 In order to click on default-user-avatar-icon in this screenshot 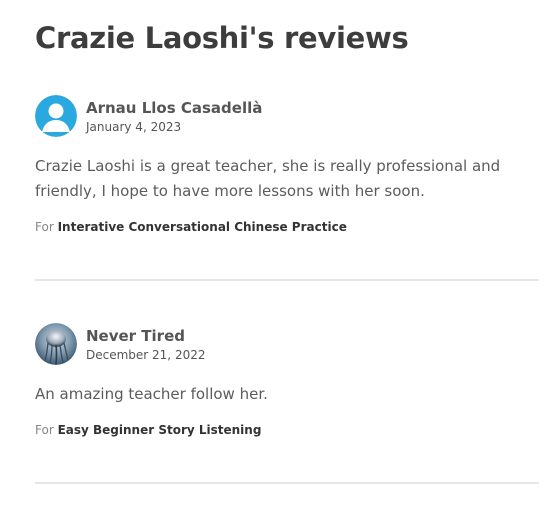, I will do `click(56, 116)`.